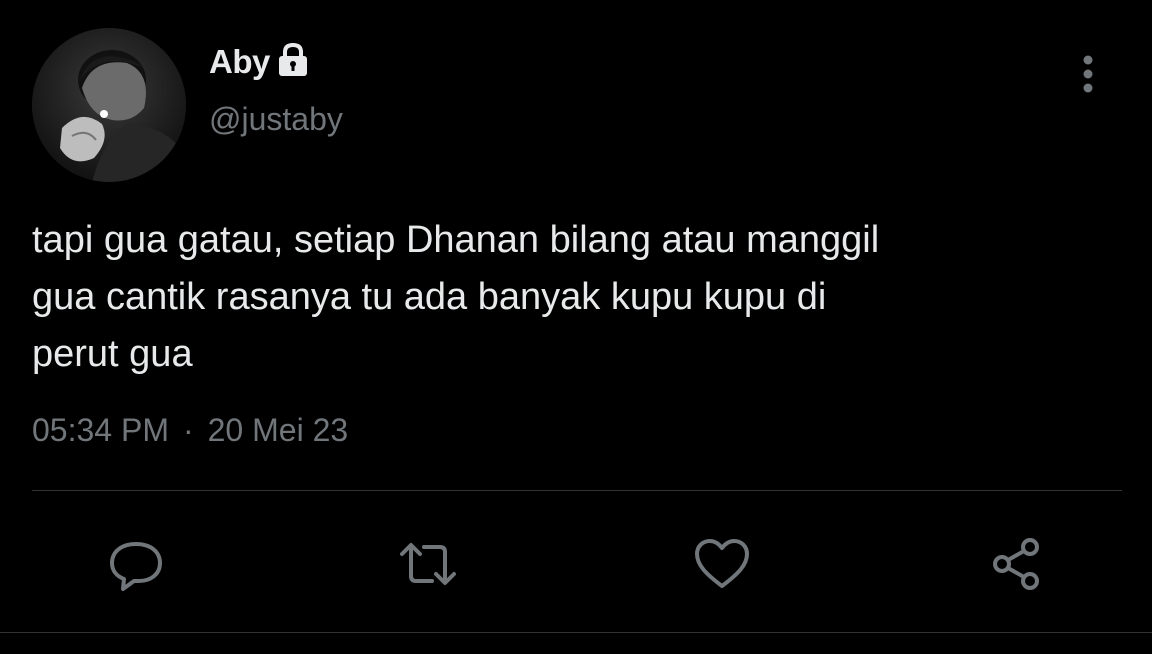 This screenshot has height=654, width=1152. What do you see at coordinates (278, 430) in the screenshot?
I see `tweet-date: 20 Mei 23` at bounding box center [278, 430].